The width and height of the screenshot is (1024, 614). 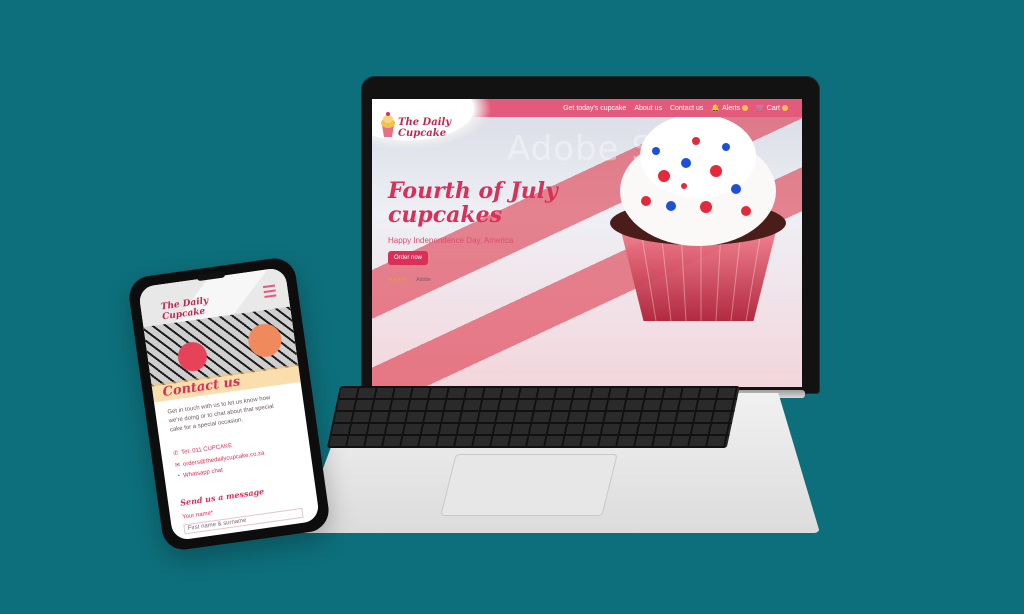 What do you see at coordinates (772, 108) in the screenshot?
I see `nav-cart: 🛒 Cart` at bounding box center [772, 108].